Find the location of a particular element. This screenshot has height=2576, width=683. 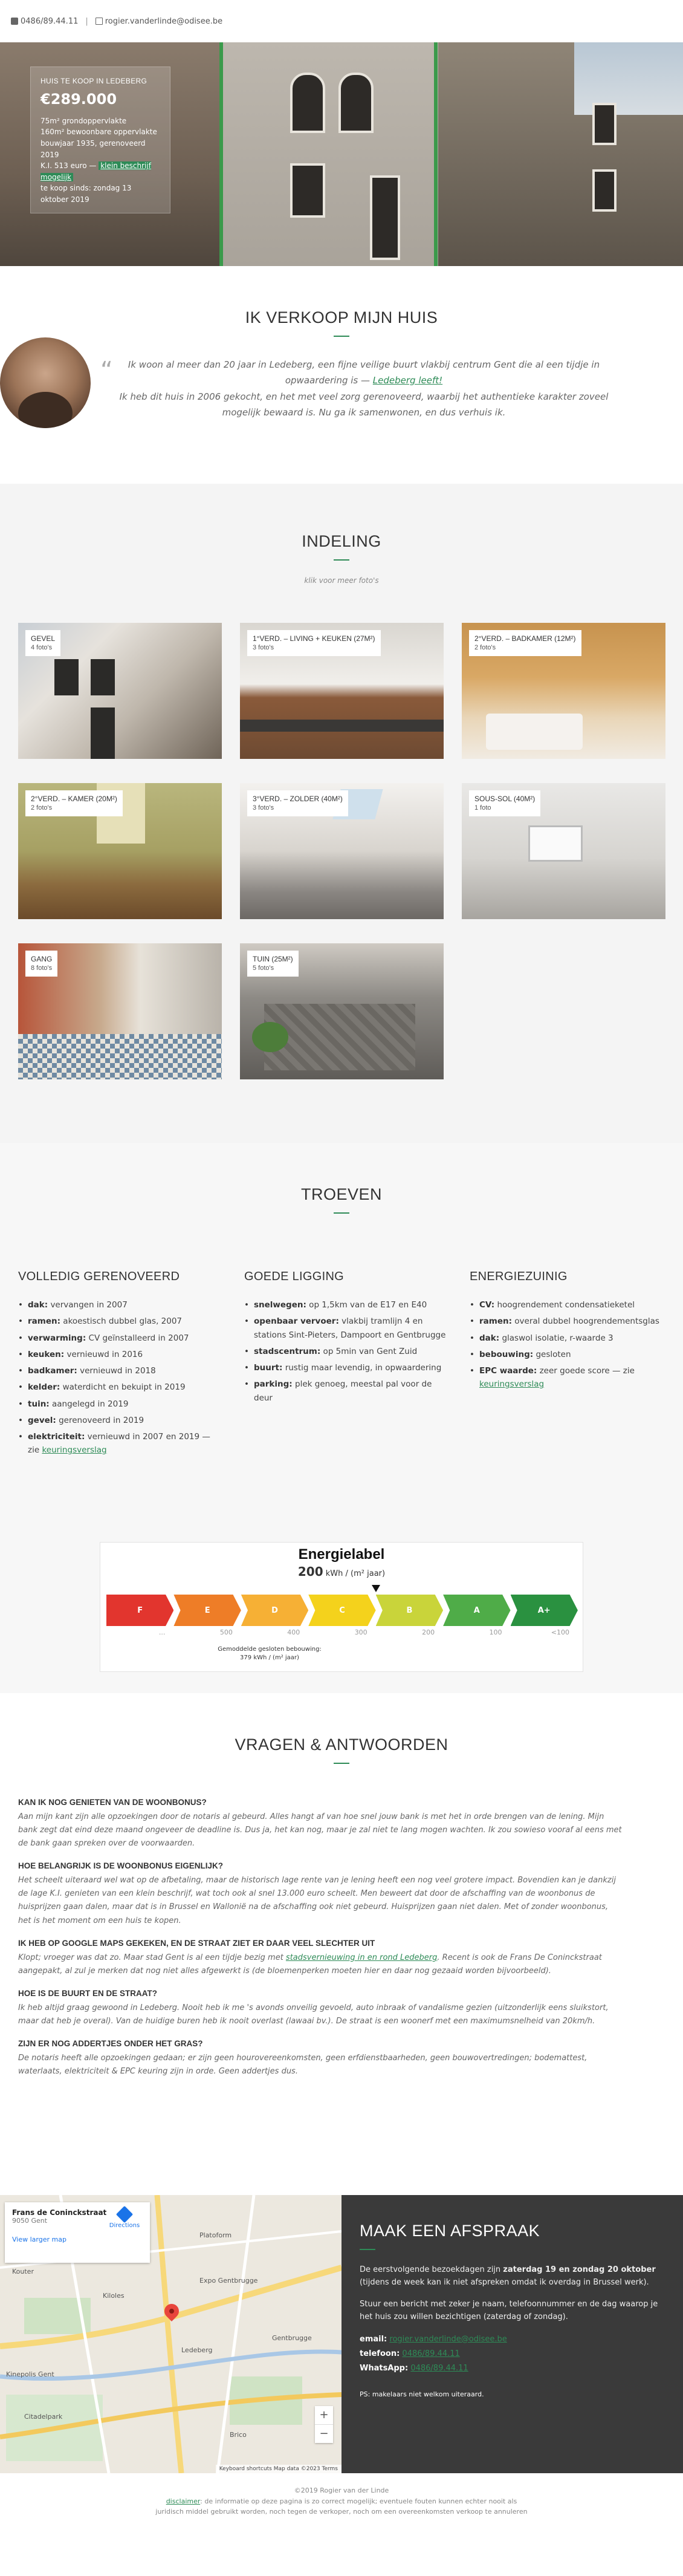

contact-whatsapp-link: 0486/89.44.11 is located at coordinates (439, 2368).